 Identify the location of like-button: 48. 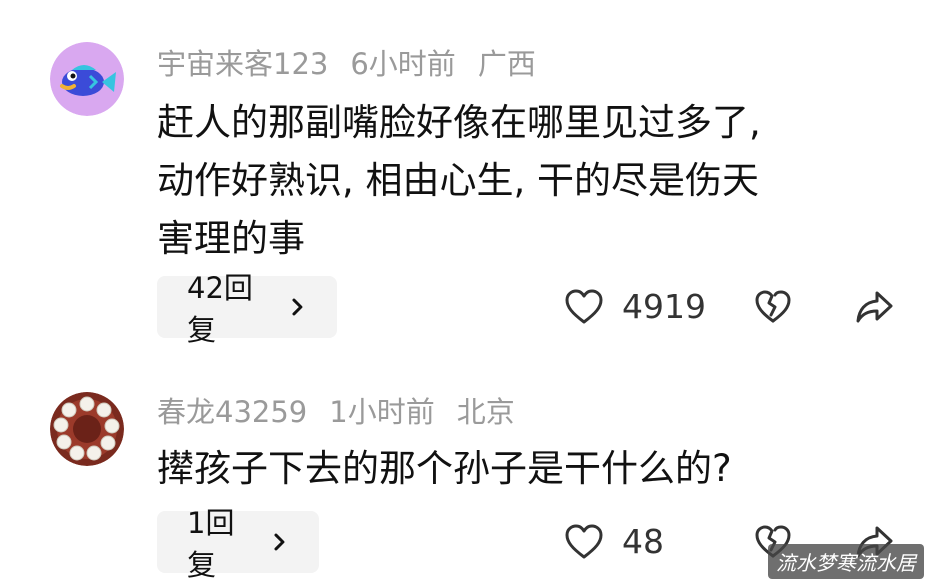
(614, 542).